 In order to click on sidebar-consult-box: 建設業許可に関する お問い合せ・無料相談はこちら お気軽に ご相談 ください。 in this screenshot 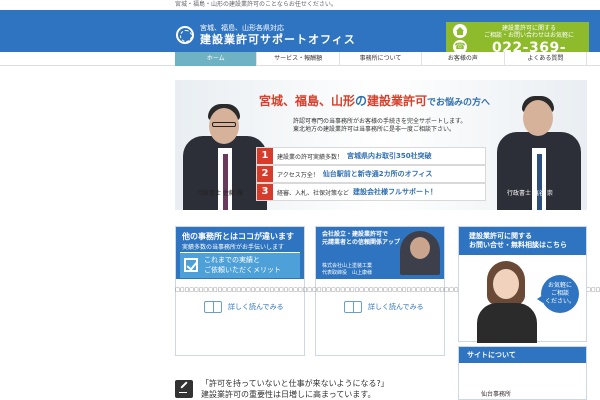, I will do `click(522, 284)`.